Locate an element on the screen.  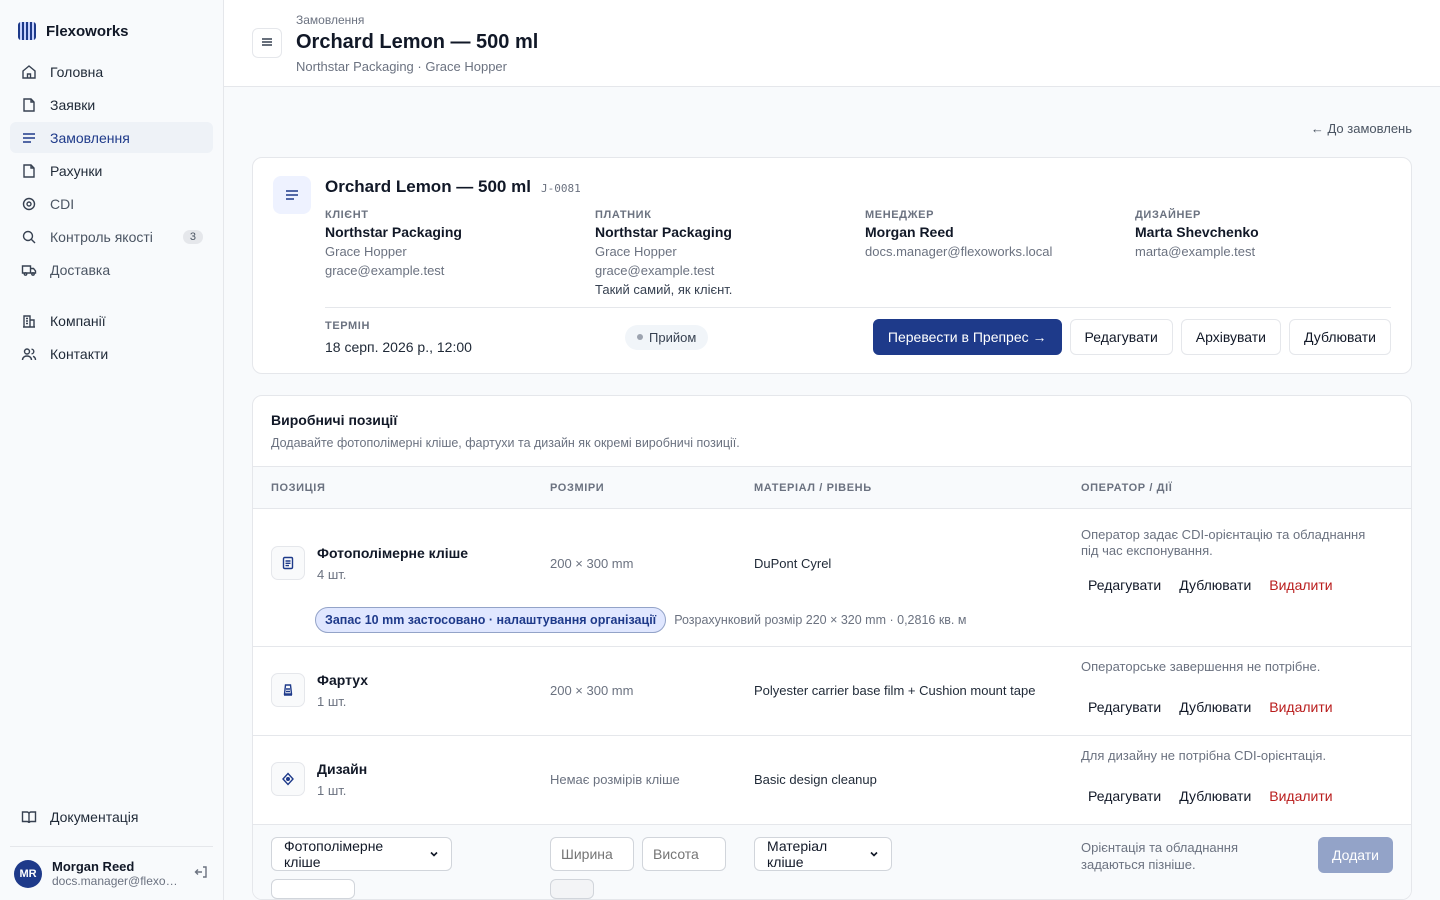
users-icon is located at coordinates (29, 354).